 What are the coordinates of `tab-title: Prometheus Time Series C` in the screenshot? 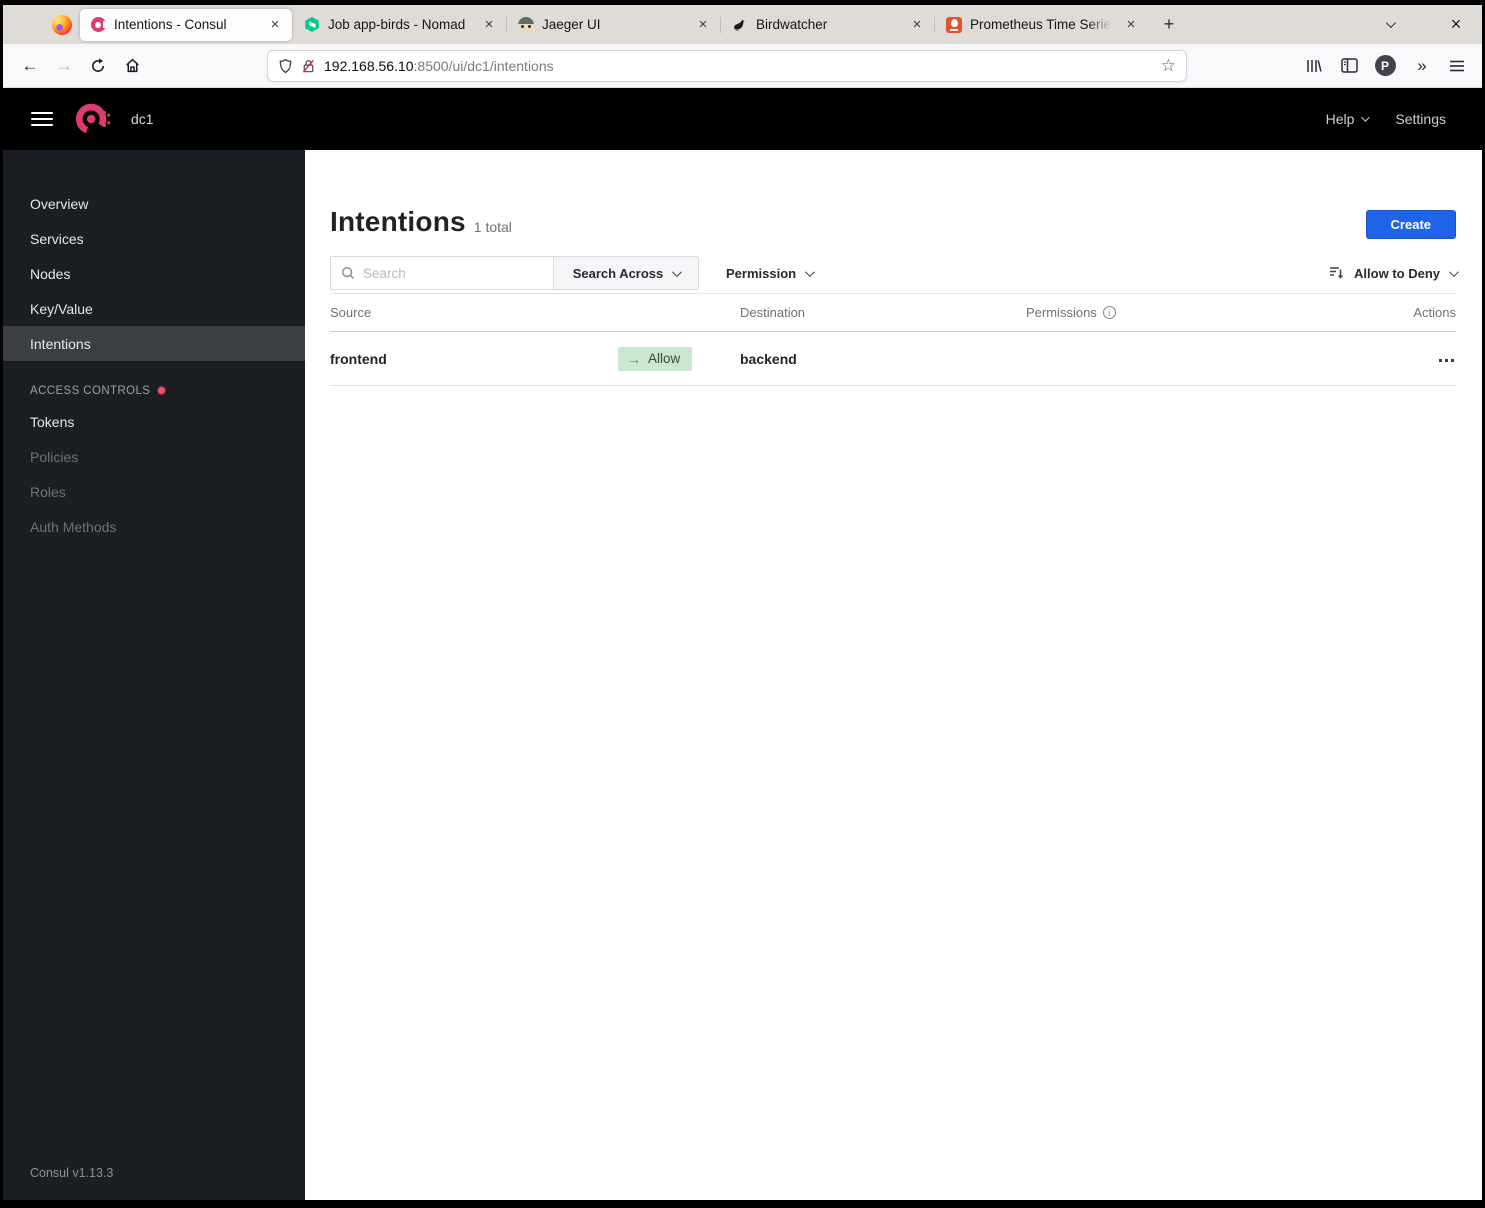 It's located at (1042, 24).